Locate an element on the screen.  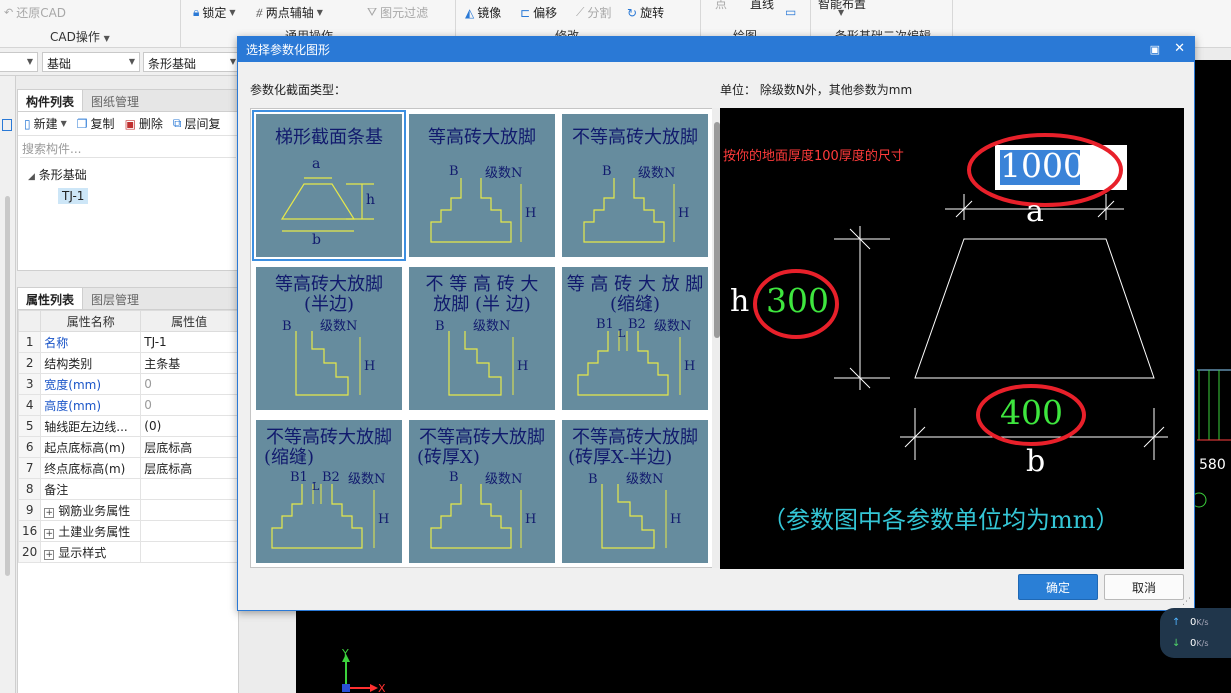
left-scrollbar is located at coordinates (7, 386).